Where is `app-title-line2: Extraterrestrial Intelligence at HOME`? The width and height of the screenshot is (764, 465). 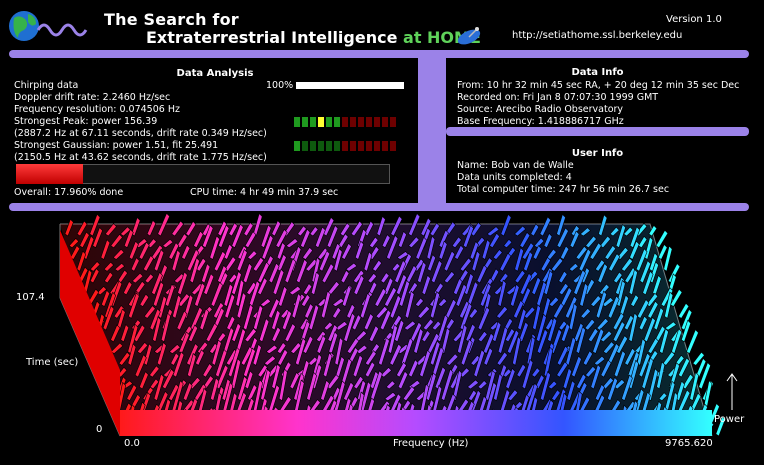 app-title-line2: Extraterrestrial Intelligence at HOME is located at coordinates (313, 37).